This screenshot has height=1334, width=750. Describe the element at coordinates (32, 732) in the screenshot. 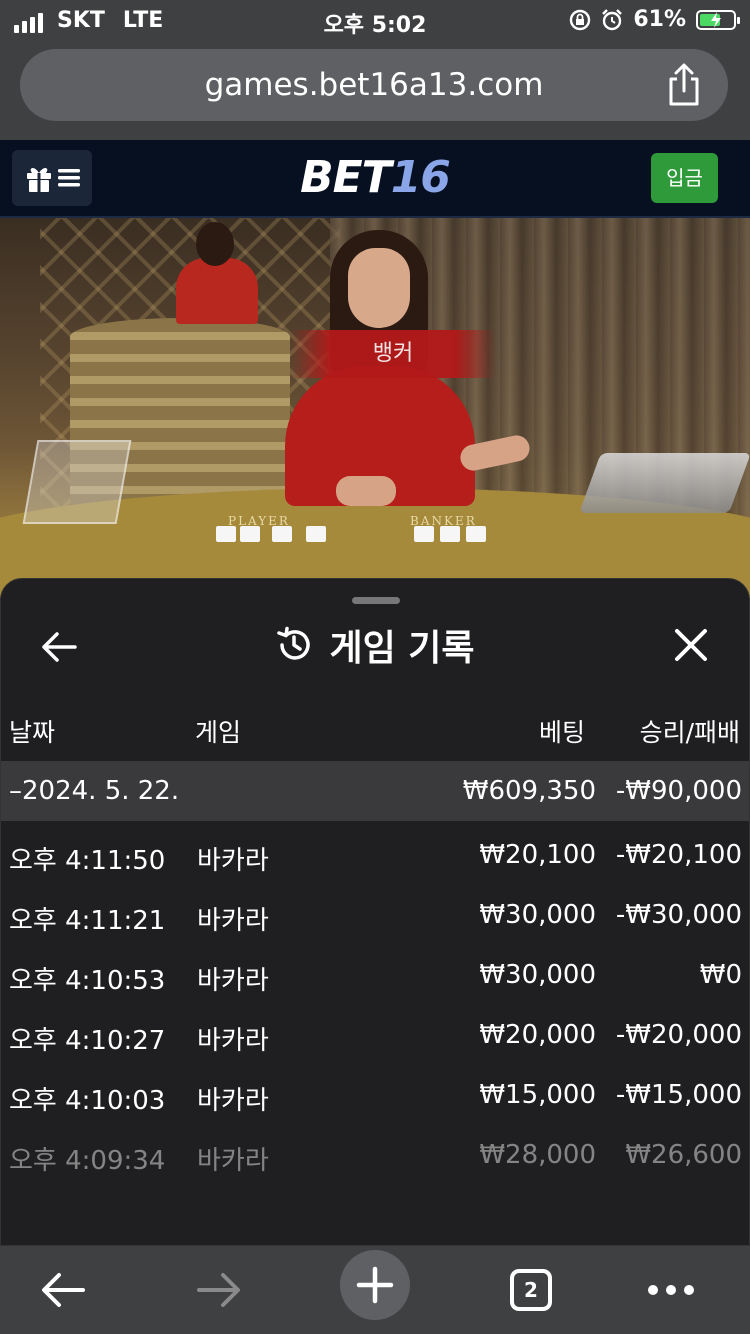

I see `column-header-date: 날짜` at that location.